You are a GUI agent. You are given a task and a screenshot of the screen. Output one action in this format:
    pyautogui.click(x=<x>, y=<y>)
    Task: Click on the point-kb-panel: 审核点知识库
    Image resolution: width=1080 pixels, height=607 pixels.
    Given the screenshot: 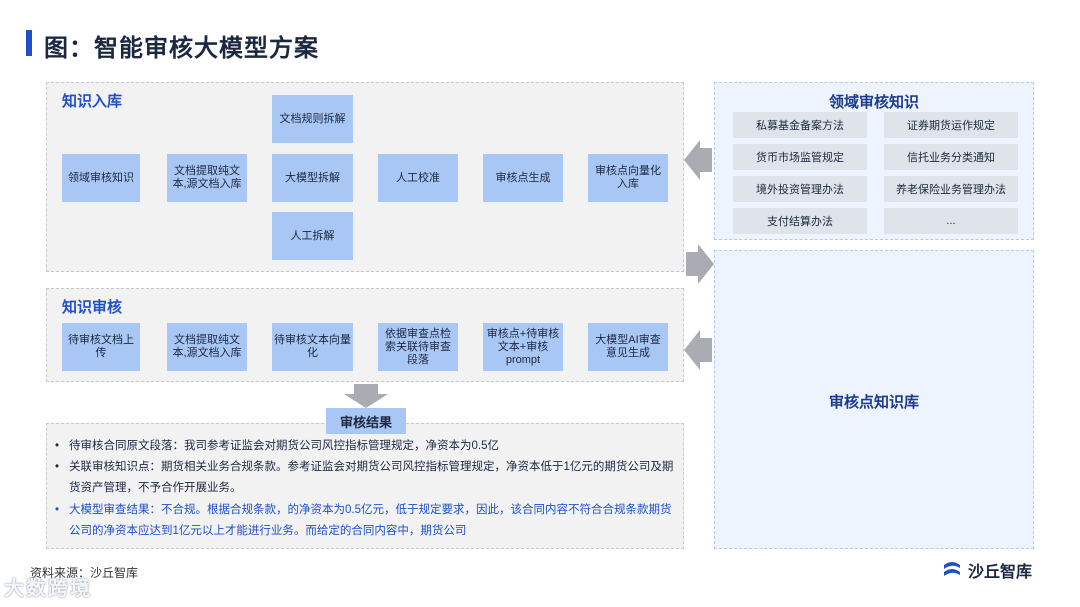 What is the action you would take?
    pyautogui.click(x=874, y=399)
    